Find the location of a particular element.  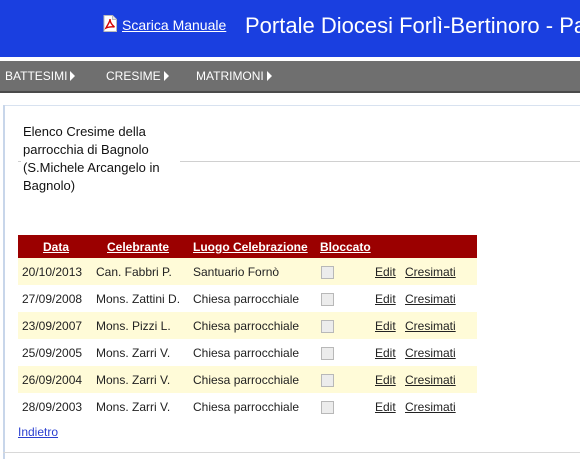

column-header-celebrante: Celebrante is located at coordinates (142, 246).